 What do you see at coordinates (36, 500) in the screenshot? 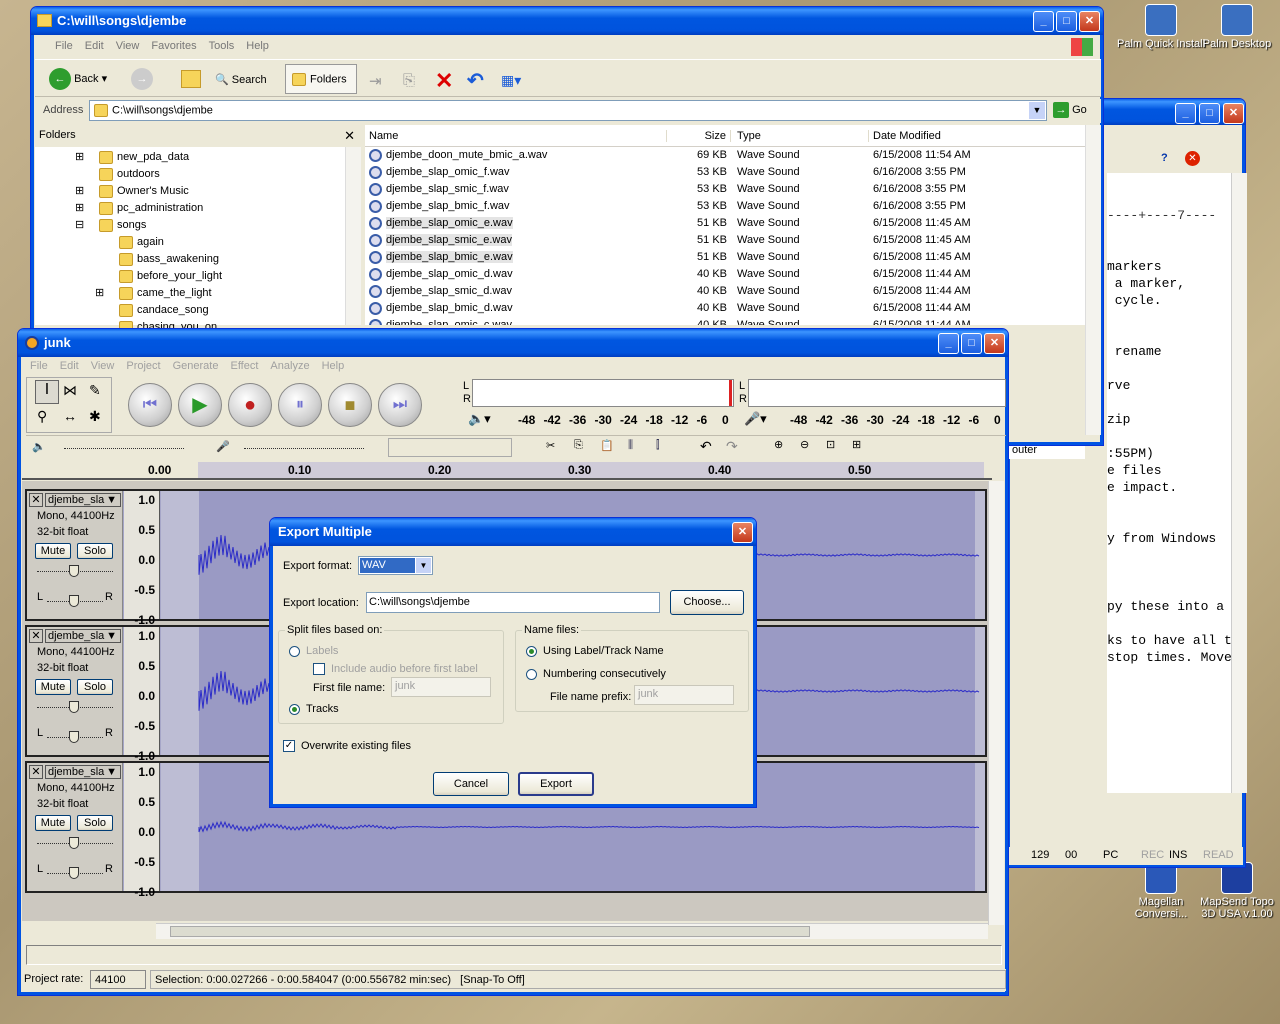
I see `track-close-button: ✕` at bounding box center [36, 500].